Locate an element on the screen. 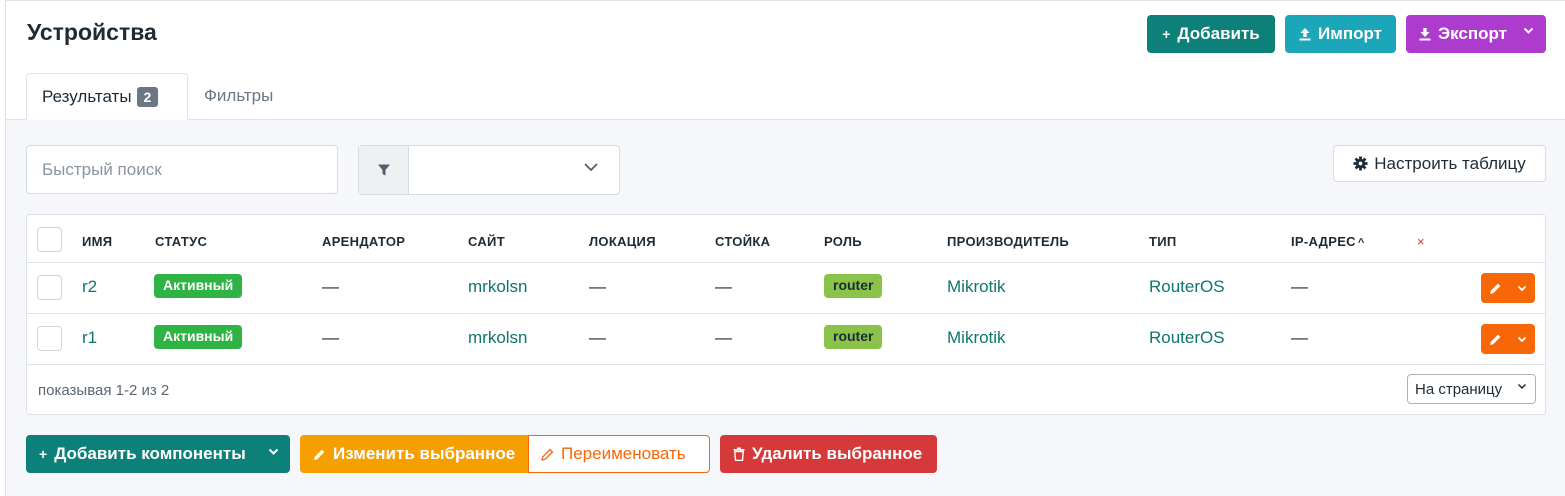 This screenshot has width=1565, height=496. delete-selected-button: Удалить выбранное is located at coordinates (828, 454).